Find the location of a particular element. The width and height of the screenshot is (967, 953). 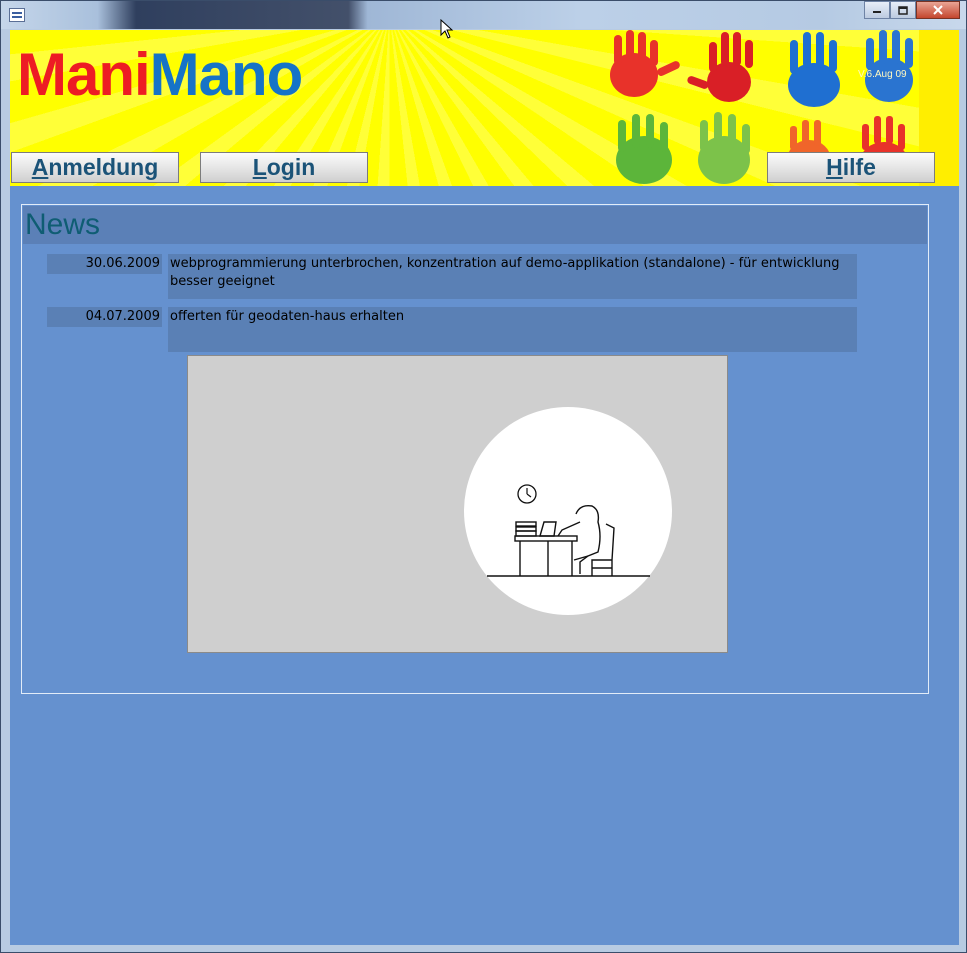

minimize-button is located at coordinates (877, 10).